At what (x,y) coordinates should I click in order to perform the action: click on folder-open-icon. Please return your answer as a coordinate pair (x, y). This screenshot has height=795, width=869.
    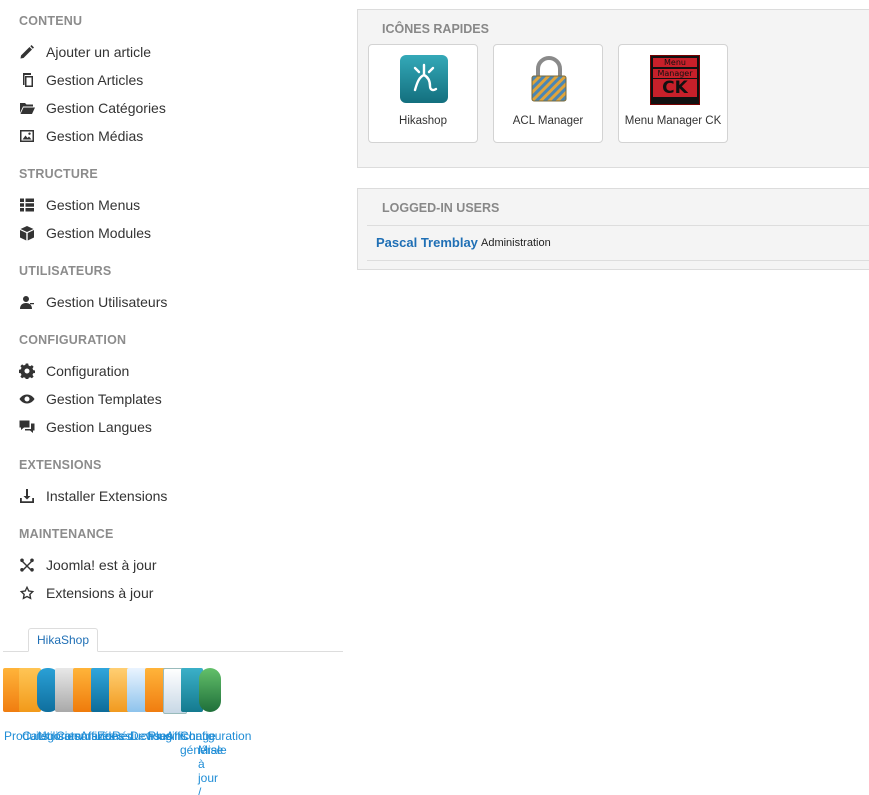
    Looking at the image, I should click on (27, 108).